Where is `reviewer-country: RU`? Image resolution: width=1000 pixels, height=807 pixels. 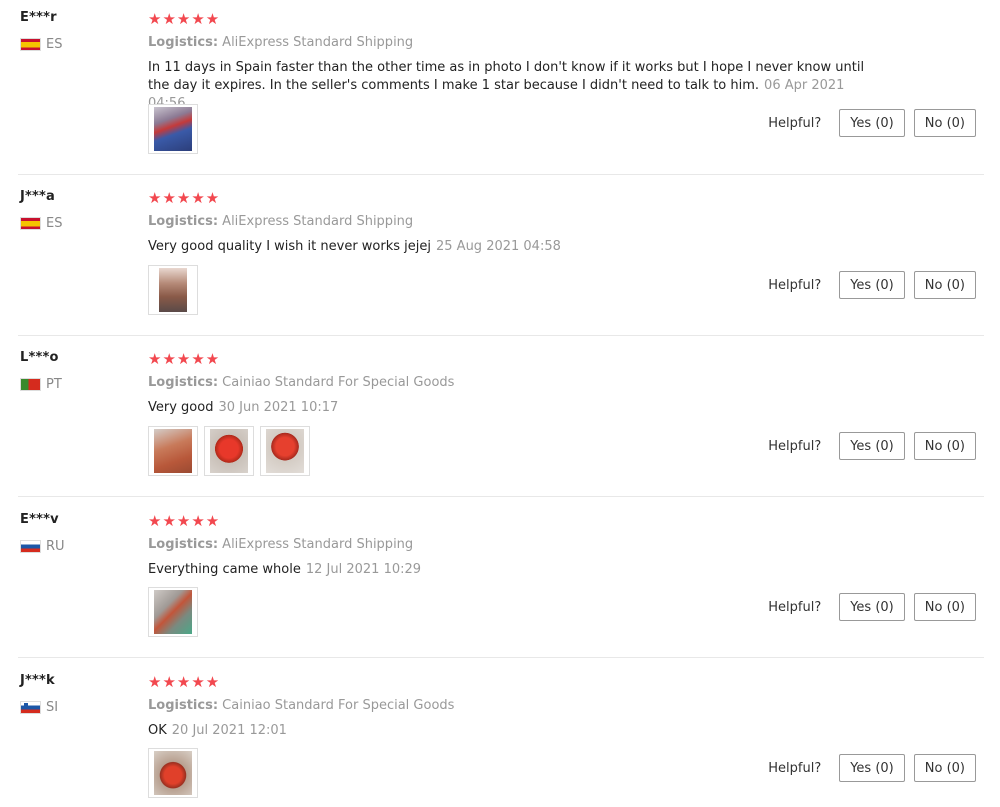
reviewer-country: RU is located at coordinates (42, 546).